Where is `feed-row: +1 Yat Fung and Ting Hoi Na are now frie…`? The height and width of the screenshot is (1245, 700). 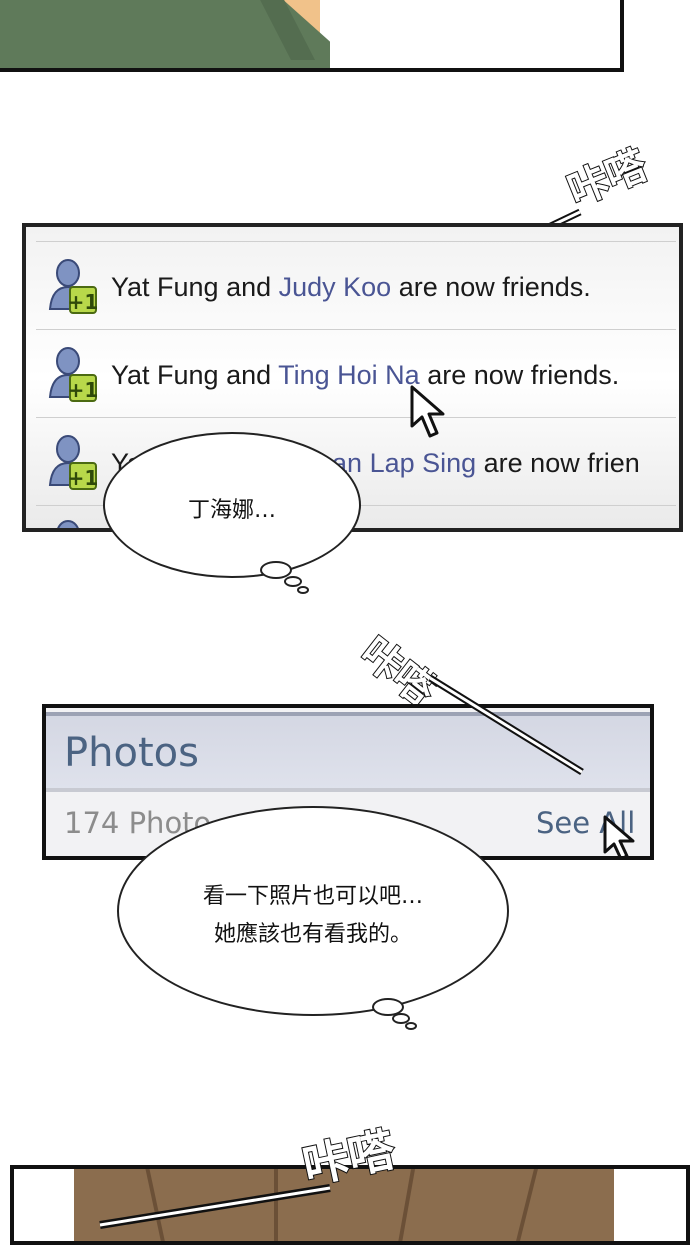 feed-row: +1 Yat Fung and Ting Hoi Na are now frie… is located at coordinates (356, 373).